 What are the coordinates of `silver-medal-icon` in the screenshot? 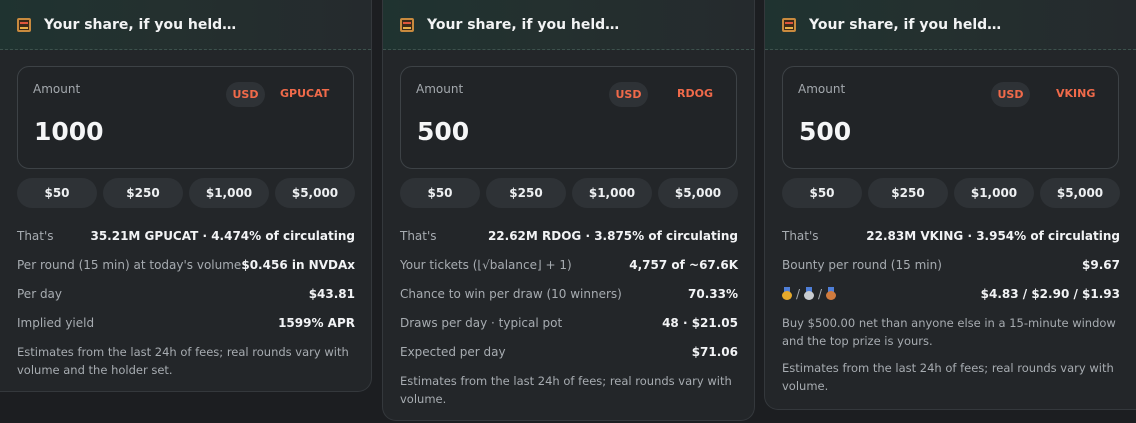 It's located at (809, 293).